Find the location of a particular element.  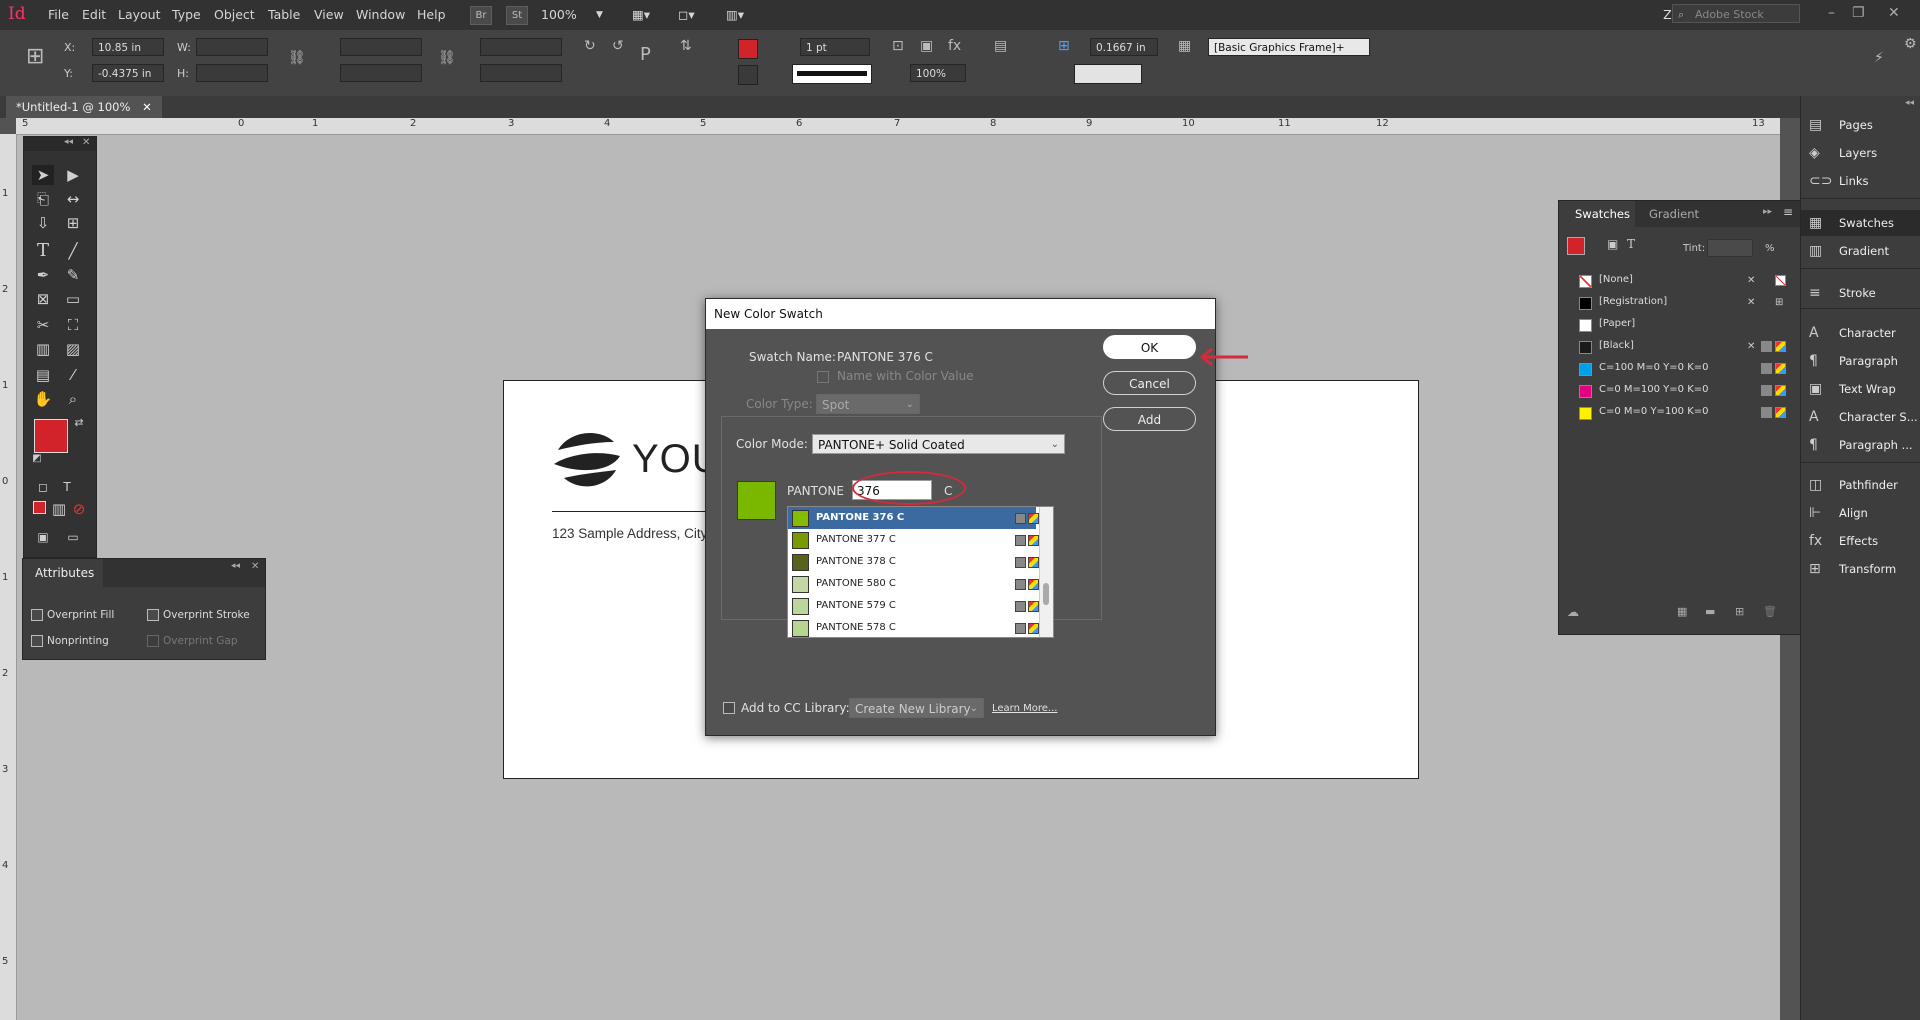

list-item: PANTONE 580 C is located at coordinates (913, 584).